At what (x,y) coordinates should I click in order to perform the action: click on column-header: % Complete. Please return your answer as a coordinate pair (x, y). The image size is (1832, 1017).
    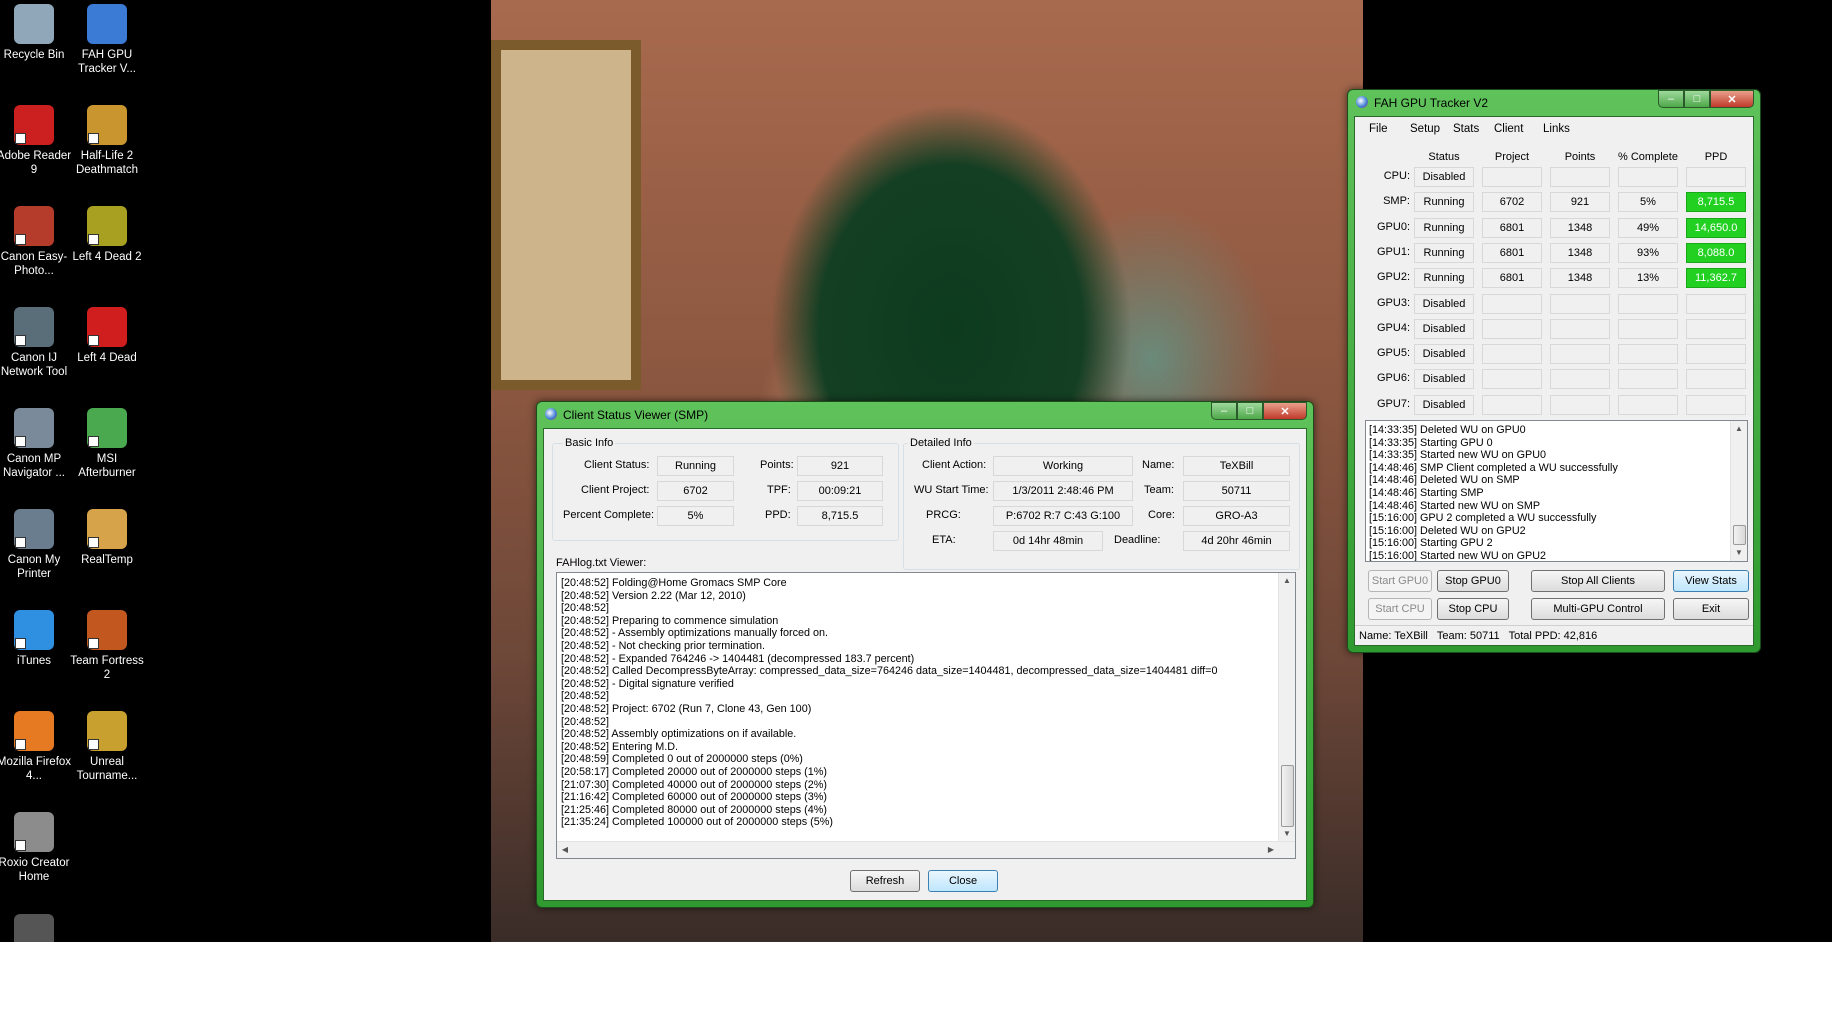
    Looking at the image, I should click on (1648, 157).